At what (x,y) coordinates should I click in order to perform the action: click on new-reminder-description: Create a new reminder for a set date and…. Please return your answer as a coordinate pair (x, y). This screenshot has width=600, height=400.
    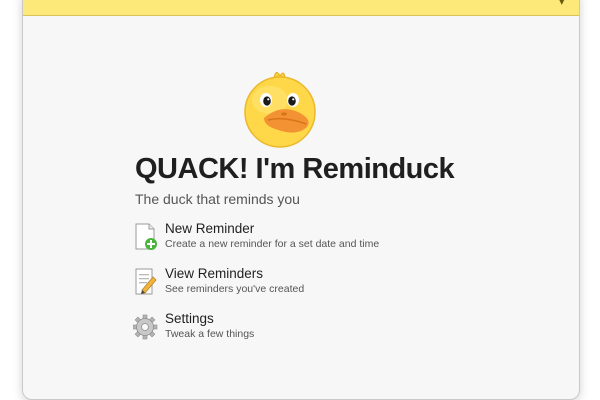
    Looking at the image, I should click on (272, 244).